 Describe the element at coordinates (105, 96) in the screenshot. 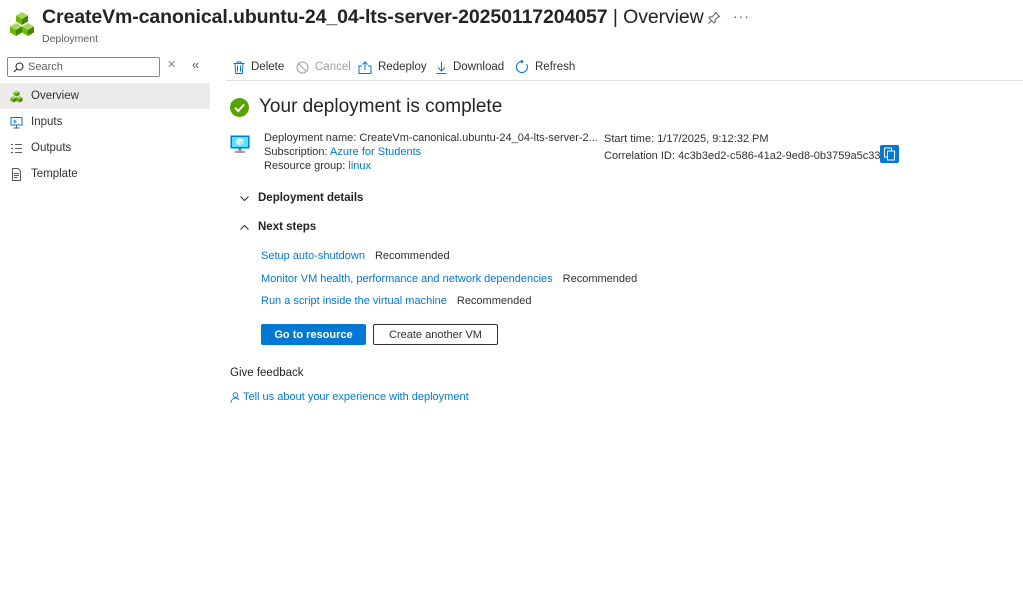

I see `sidebar-item-overview: Overview` at that location.